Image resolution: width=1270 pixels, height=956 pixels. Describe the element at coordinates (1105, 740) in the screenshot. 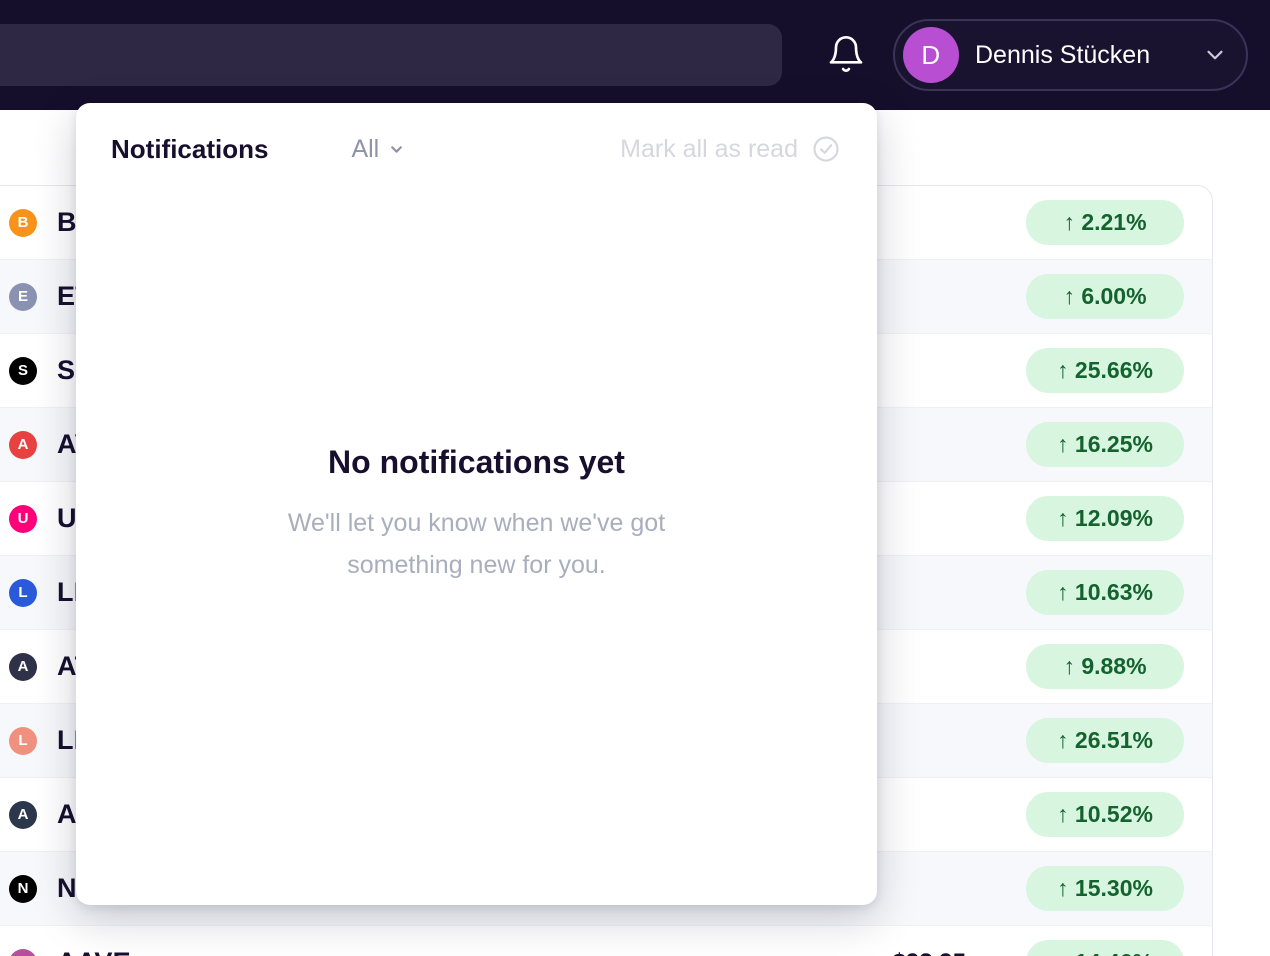

I see `coin-change-badge: ↑ 26.51%` at that location.